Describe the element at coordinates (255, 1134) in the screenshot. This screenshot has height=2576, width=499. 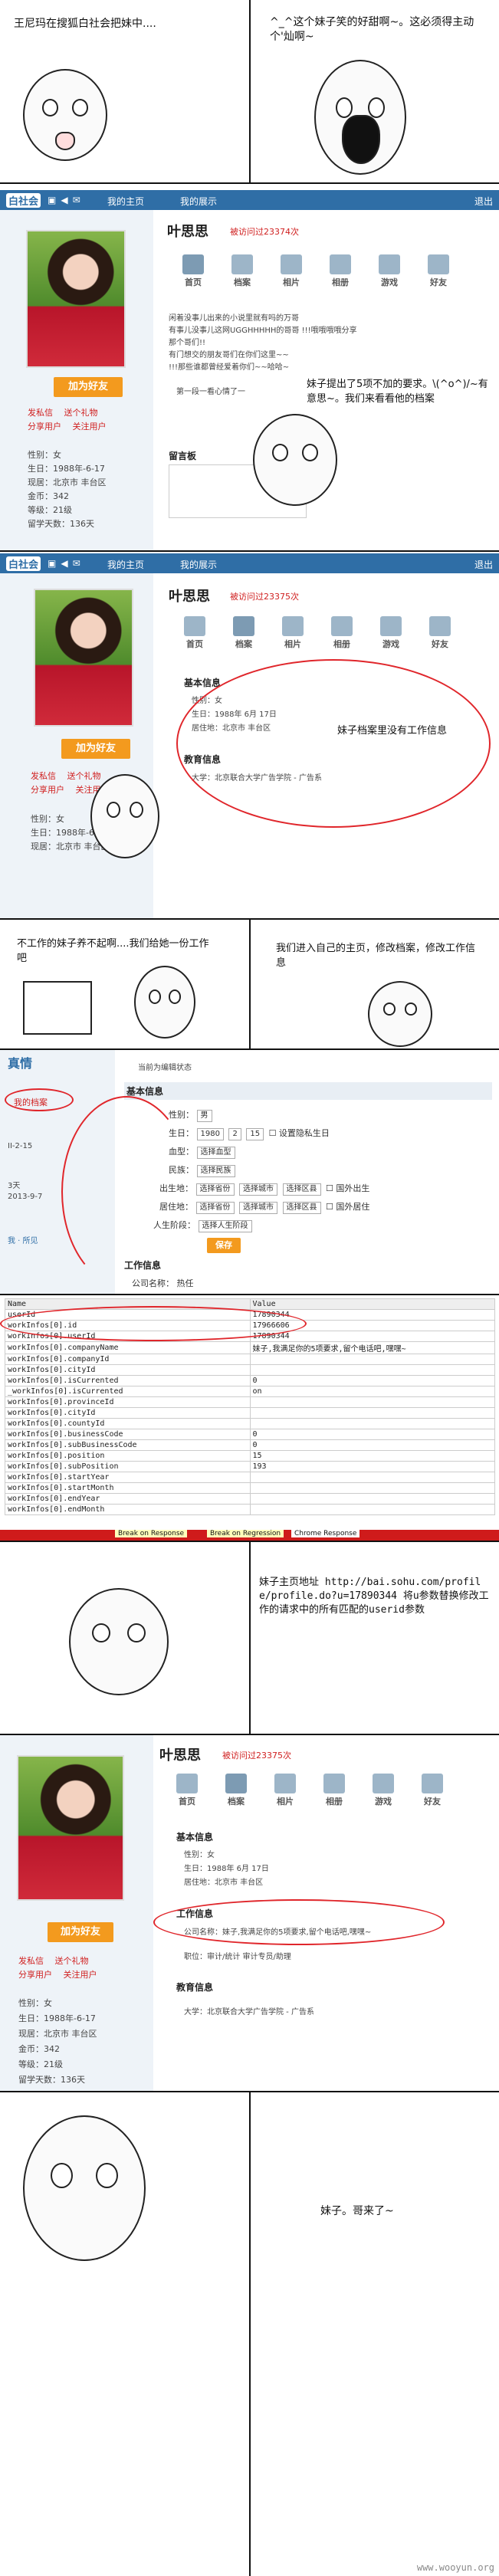
I see `day-select: 15` at that location.